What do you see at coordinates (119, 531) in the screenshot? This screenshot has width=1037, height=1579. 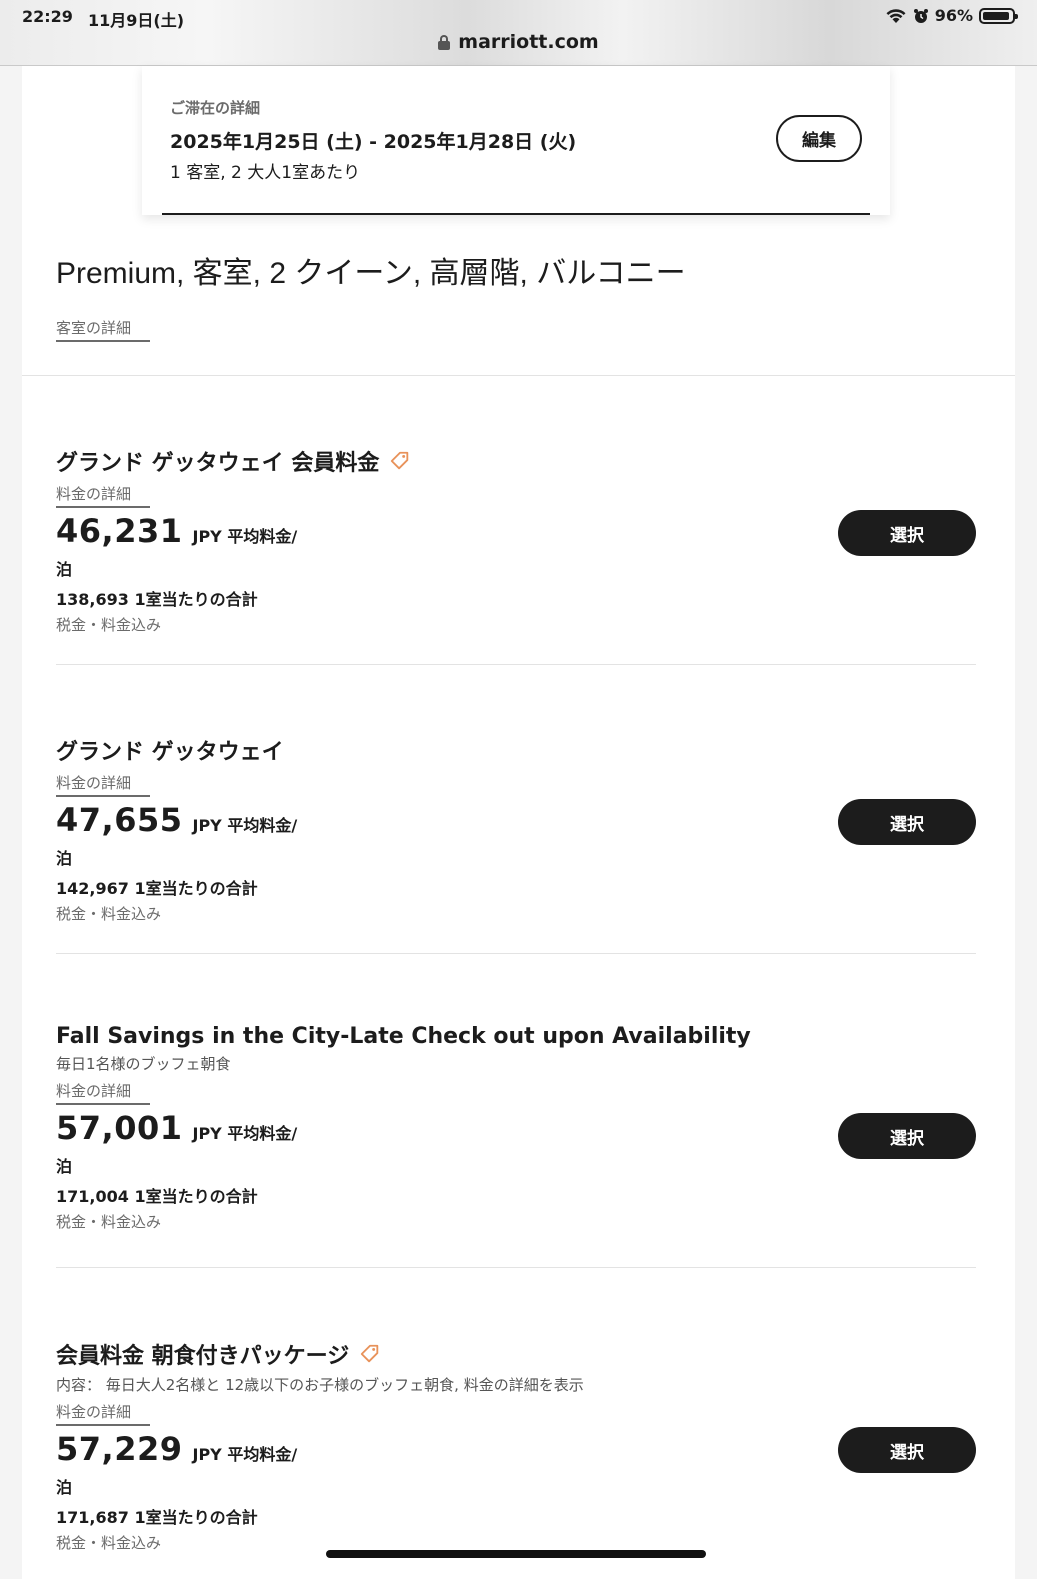 I see `nightly-price: 46,231` at bounding box center [119, 531].